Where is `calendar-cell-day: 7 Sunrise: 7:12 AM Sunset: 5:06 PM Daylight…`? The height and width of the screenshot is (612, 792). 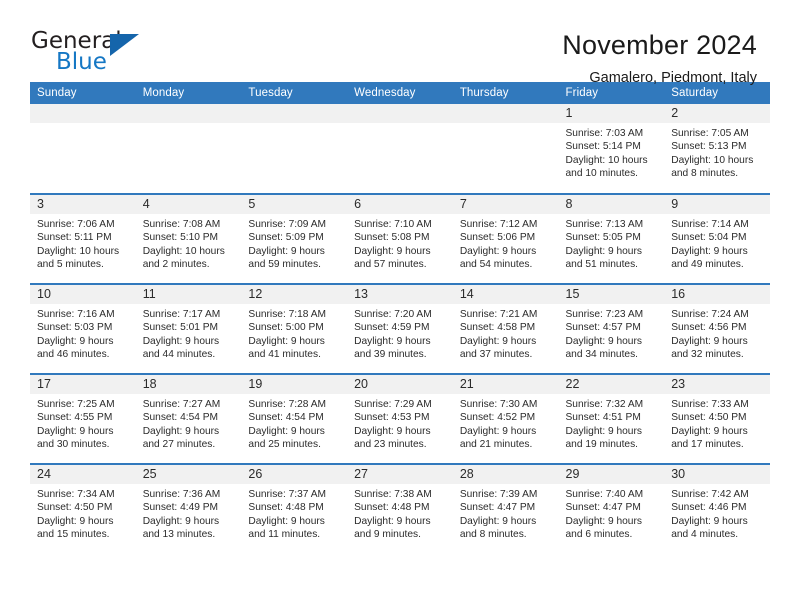
calendar-cell-day: 7 Sunrise: 7:12 AM Sunset: 5:06 PM Daylight… is located at coordinates (505, 238).